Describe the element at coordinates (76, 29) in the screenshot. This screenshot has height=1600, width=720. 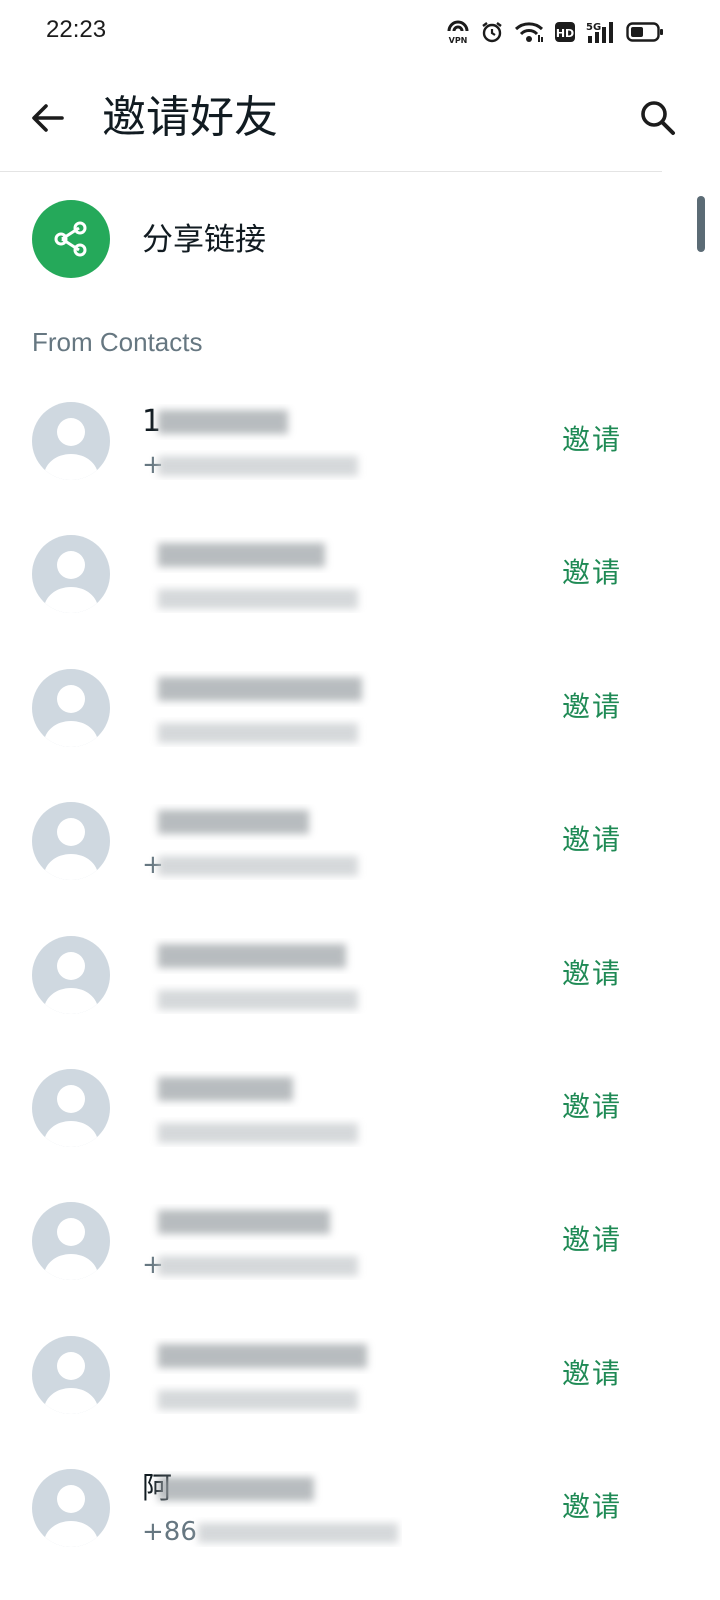
I see `status-time: 22:23` at that location.